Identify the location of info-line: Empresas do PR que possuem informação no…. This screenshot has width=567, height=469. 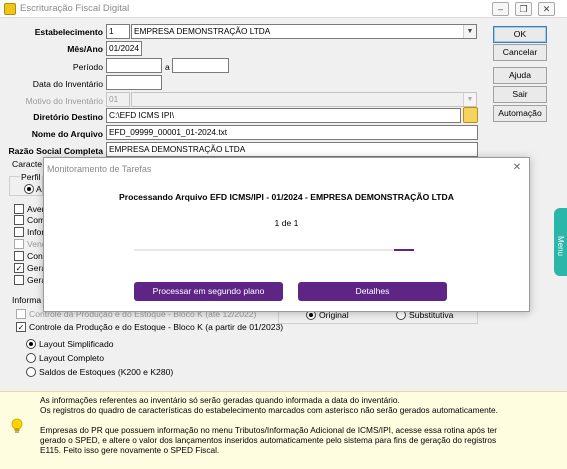
(269, 430).